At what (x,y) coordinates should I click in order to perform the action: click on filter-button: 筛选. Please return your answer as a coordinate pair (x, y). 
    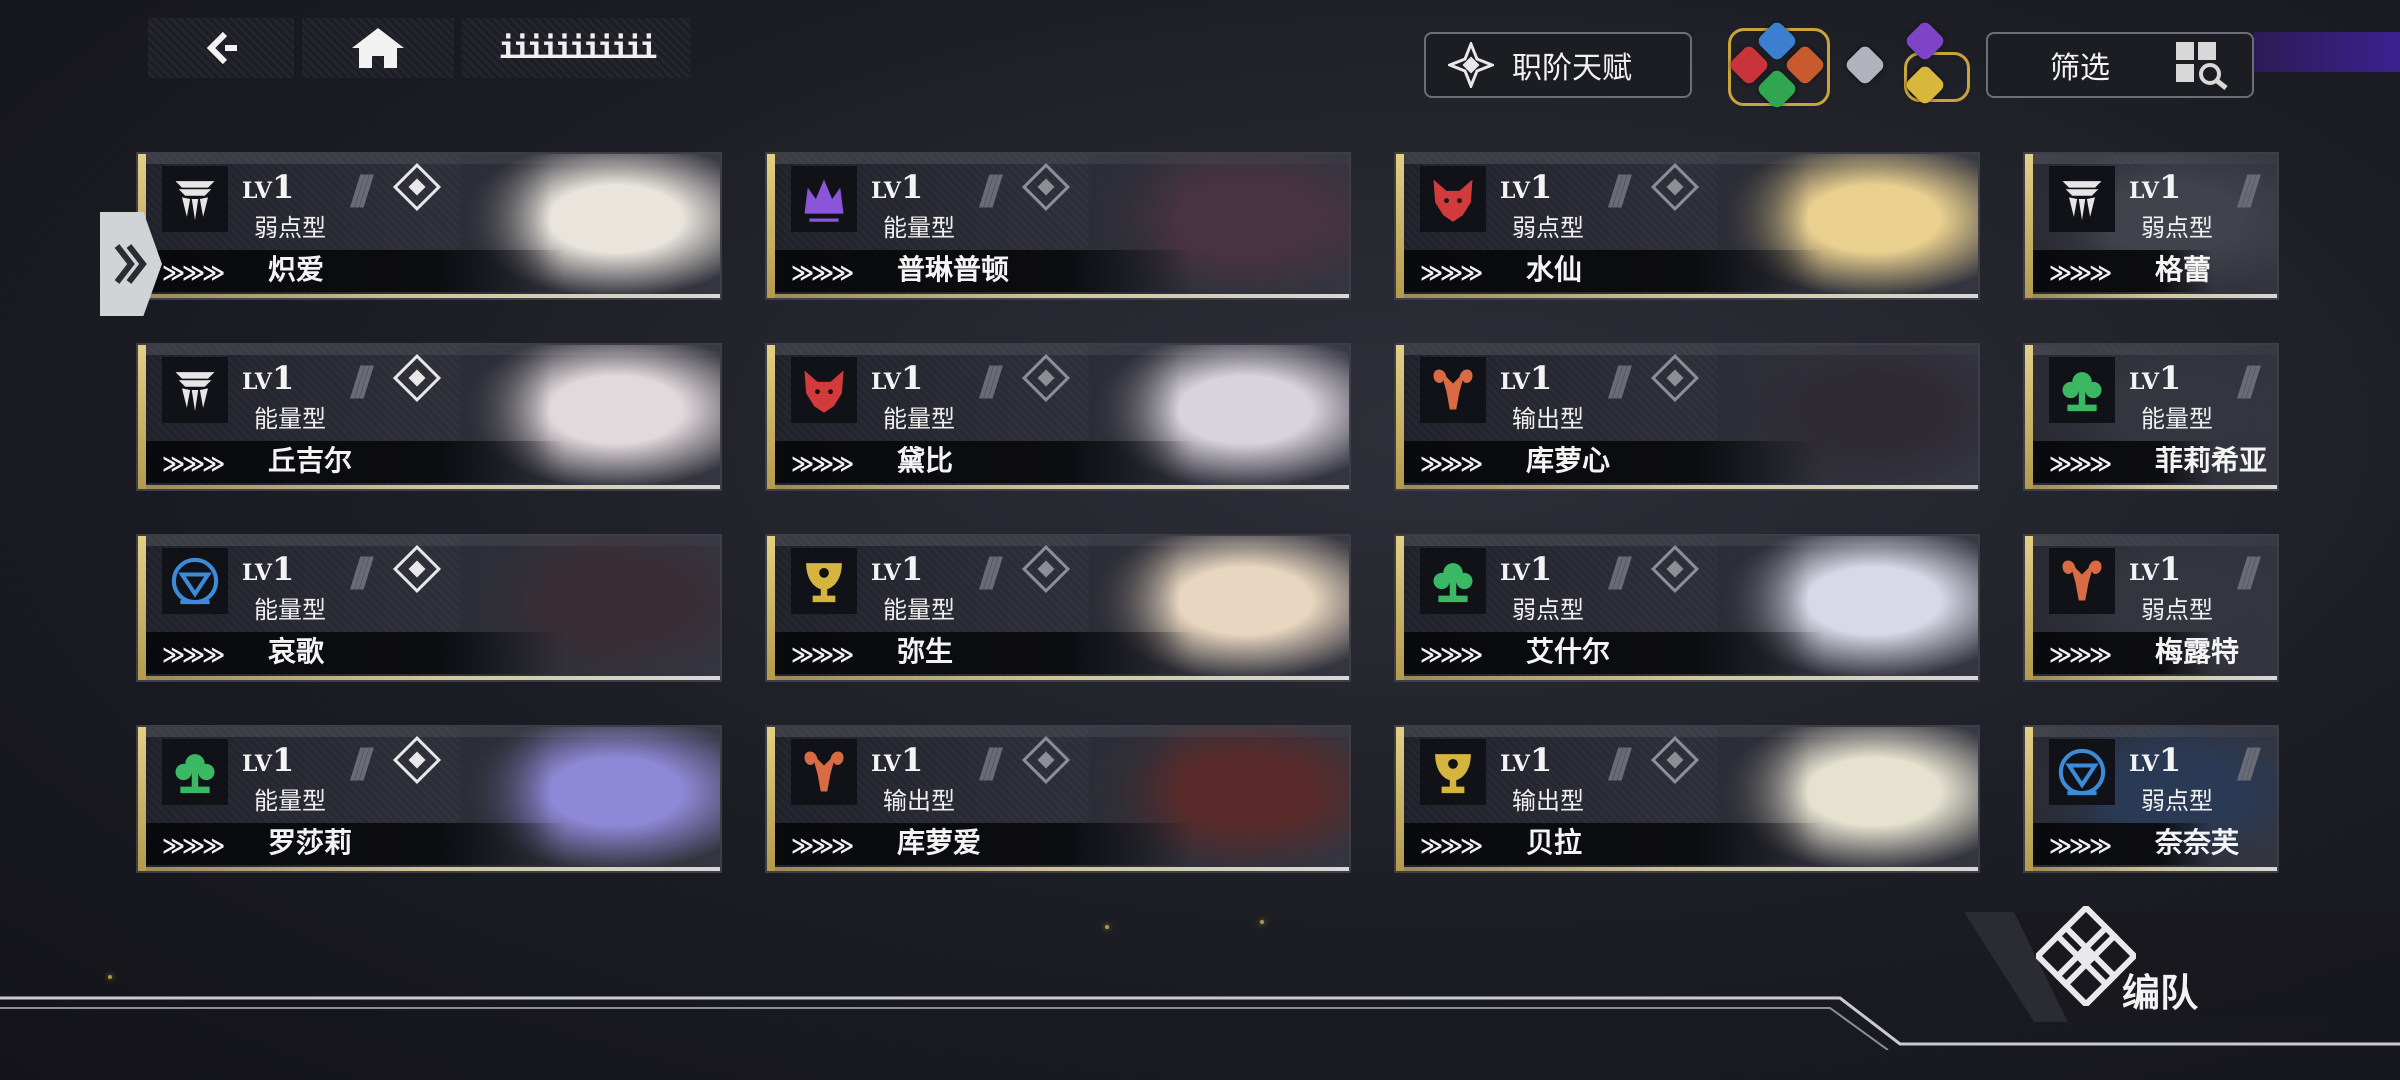
    Looking at the image, I should click on (2120, 65).